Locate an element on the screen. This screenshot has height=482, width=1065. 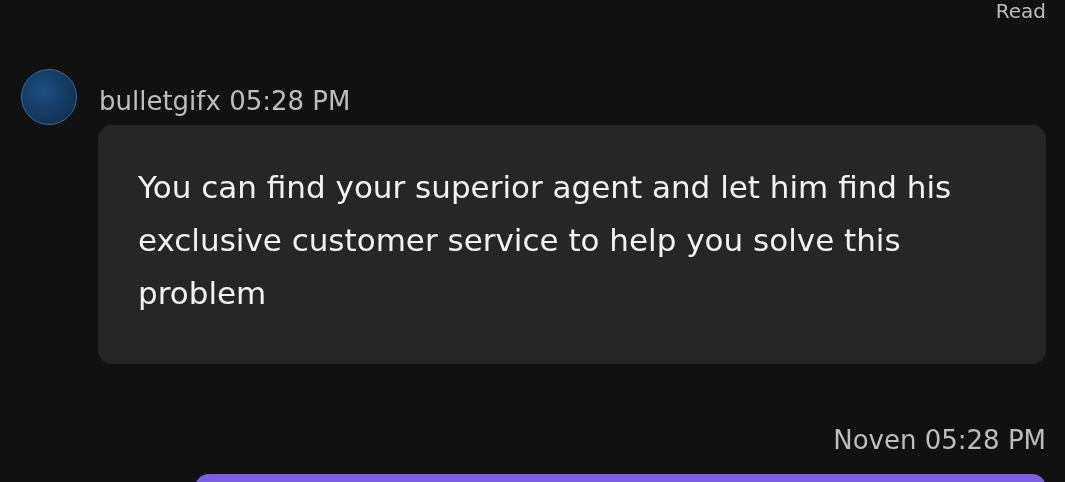
read-receipt: Read is located at coordinates (1020, 12).